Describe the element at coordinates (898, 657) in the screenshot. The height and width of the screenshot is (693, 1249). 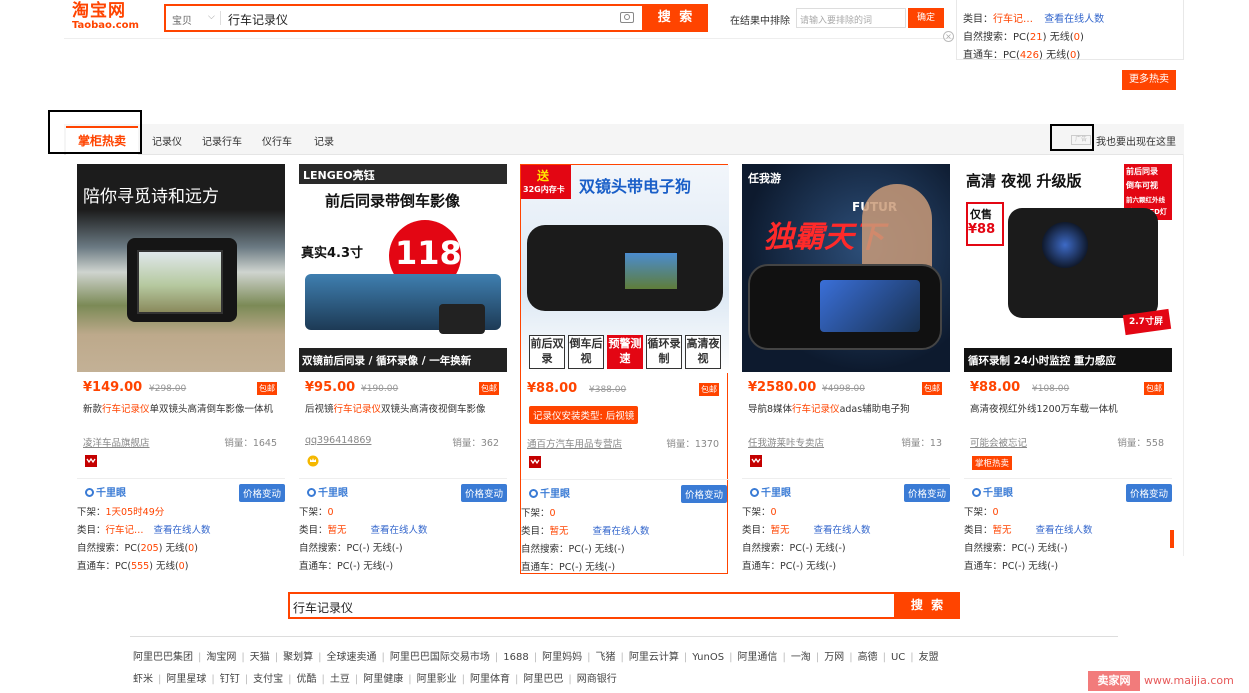
I see `footer-link: UC` at that location.